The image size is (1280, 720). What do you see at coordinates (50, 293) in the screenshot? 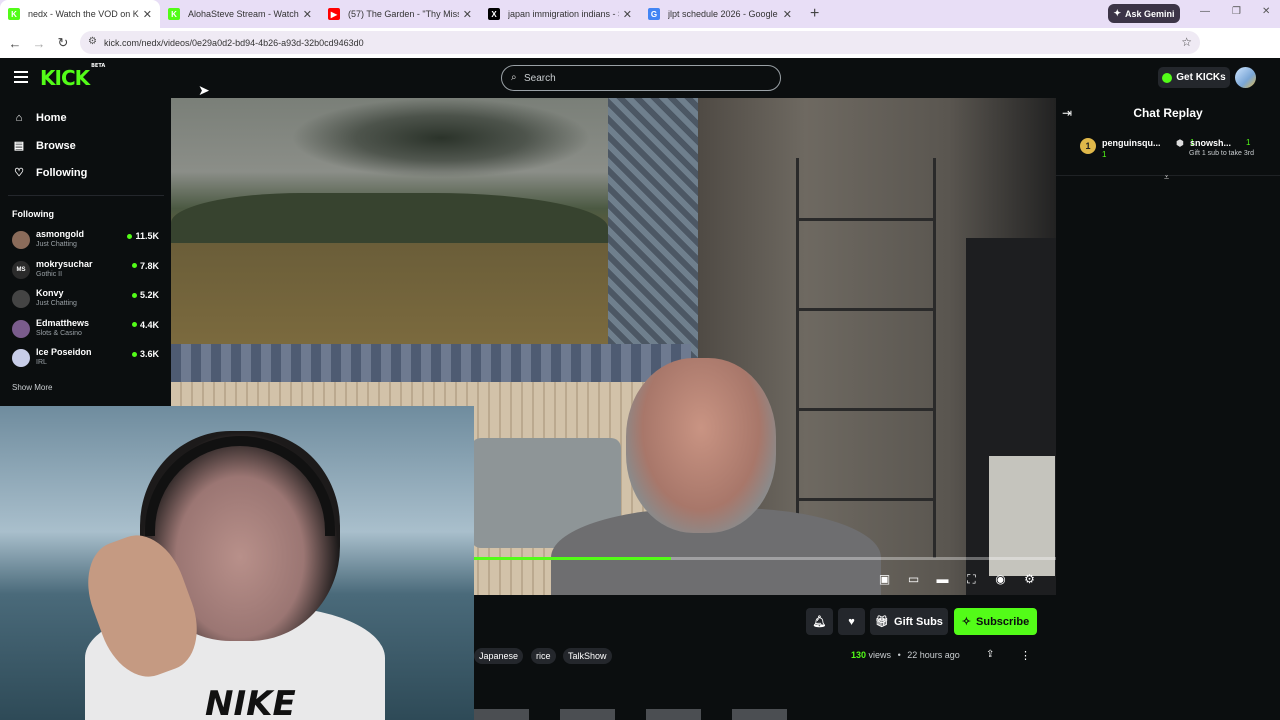
I see `channel-name: Konvy` at bounding box center [50, 293].